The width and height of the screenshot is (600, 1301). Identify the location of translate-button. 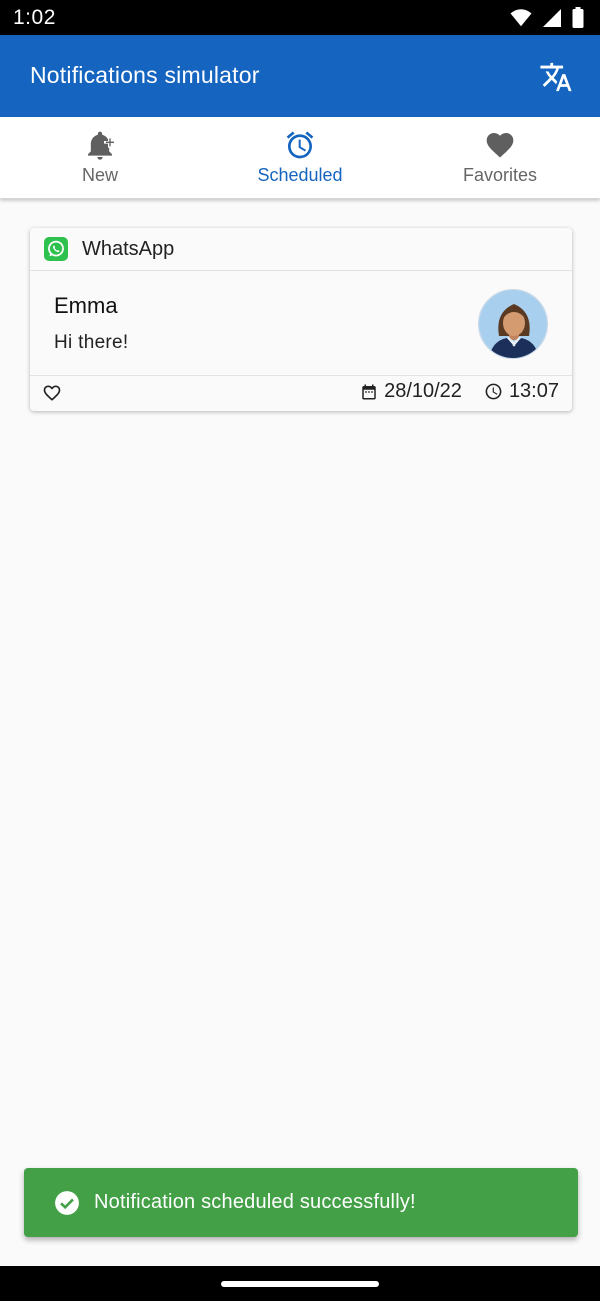
(556, 77).